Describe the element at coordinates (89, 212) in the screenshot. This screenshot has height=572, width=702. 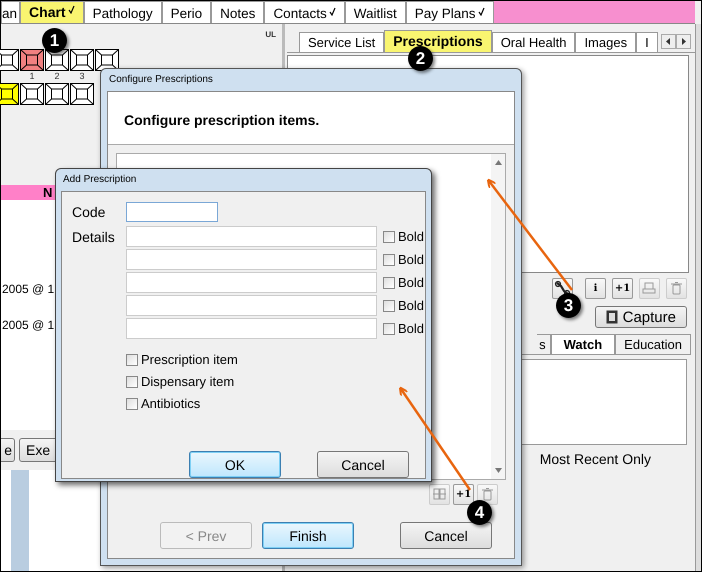
I see `label: Code` at that location.